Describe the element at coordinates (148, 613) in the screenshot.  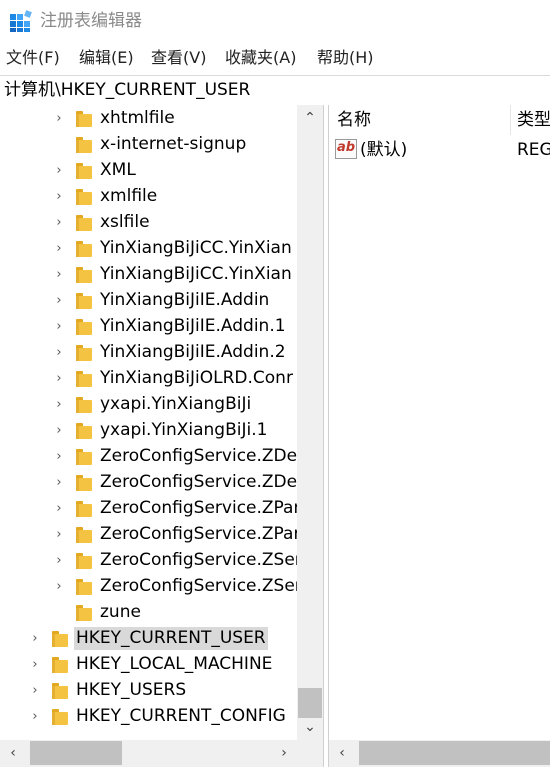
I see `tree-item: zune` at that location.